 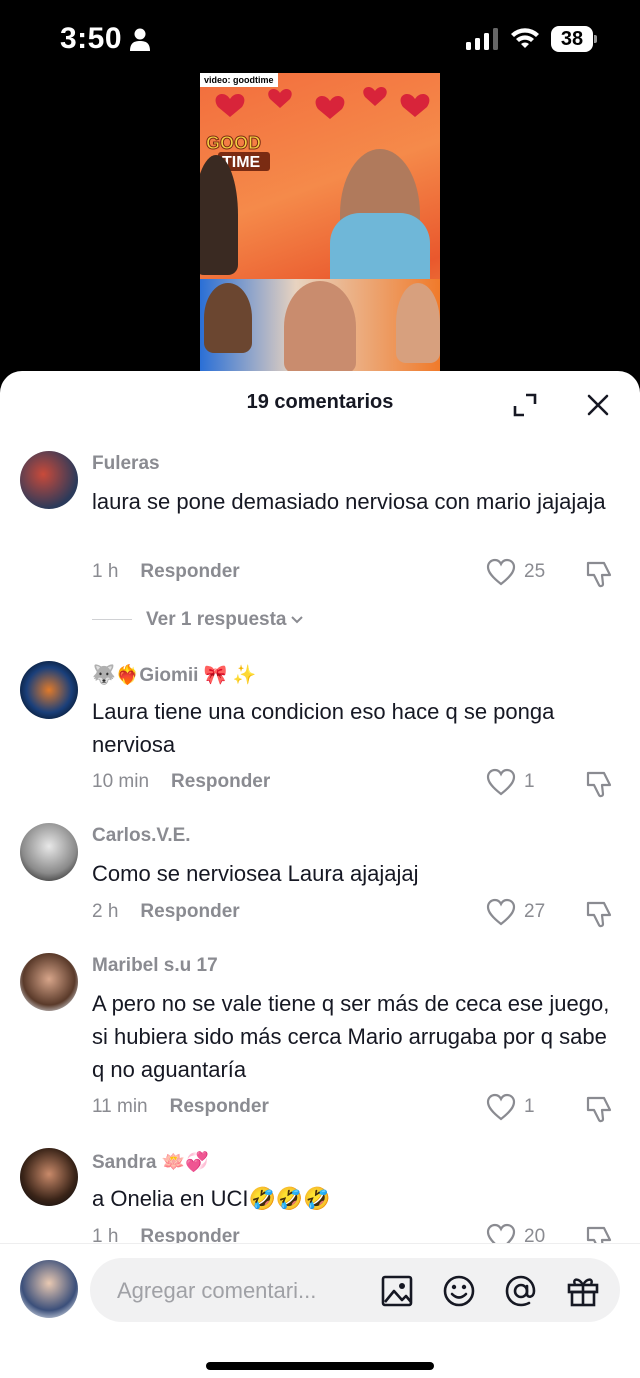 I want to click on comment-username: Maribel s.u 17, so click(x=155, y=966).